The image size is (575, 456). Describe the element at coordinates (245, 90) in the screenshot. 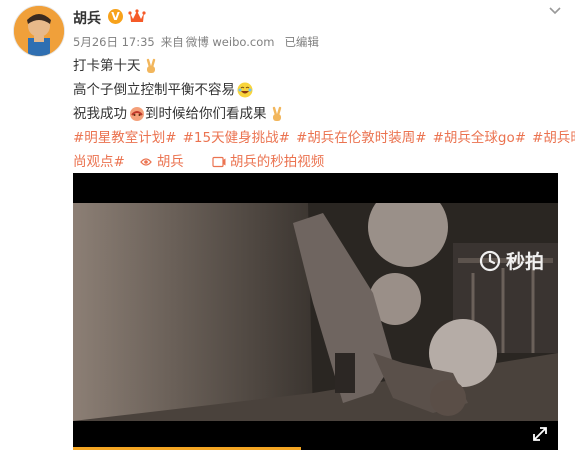

I see `laugh-emoji` at that location.